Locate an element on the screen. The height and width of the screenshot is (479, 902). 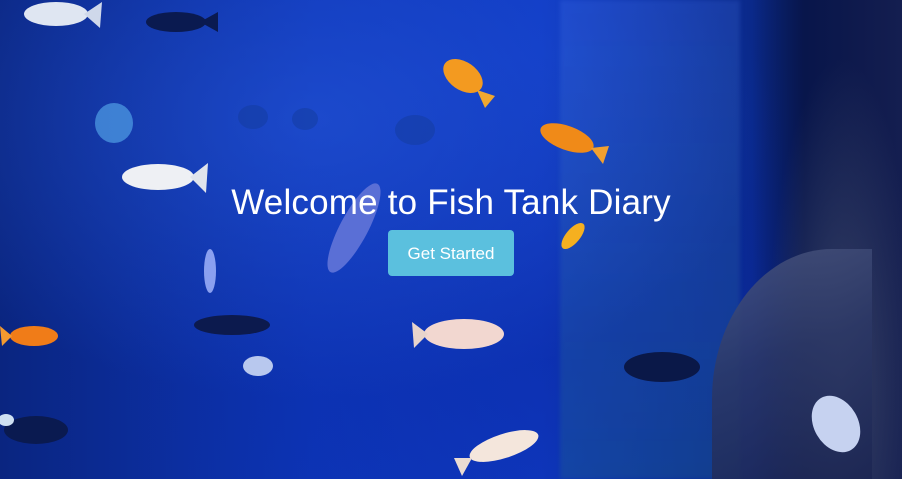
hero-title: Welcome to Fish Tank Diary is located at coordinates (451, 202).